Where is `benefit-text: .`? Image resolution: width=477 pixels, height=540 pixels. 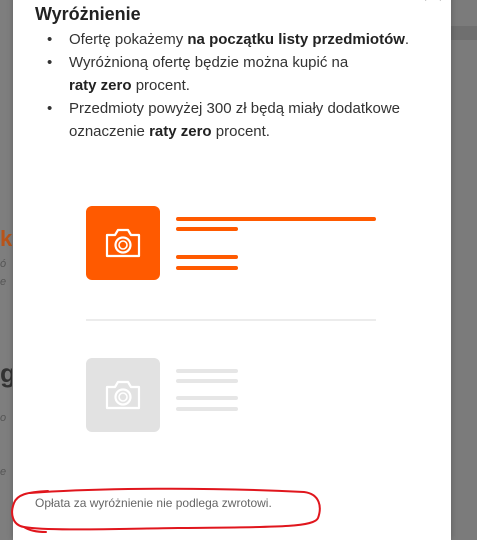
benefit-text: . is located at coordinates (407, 39).